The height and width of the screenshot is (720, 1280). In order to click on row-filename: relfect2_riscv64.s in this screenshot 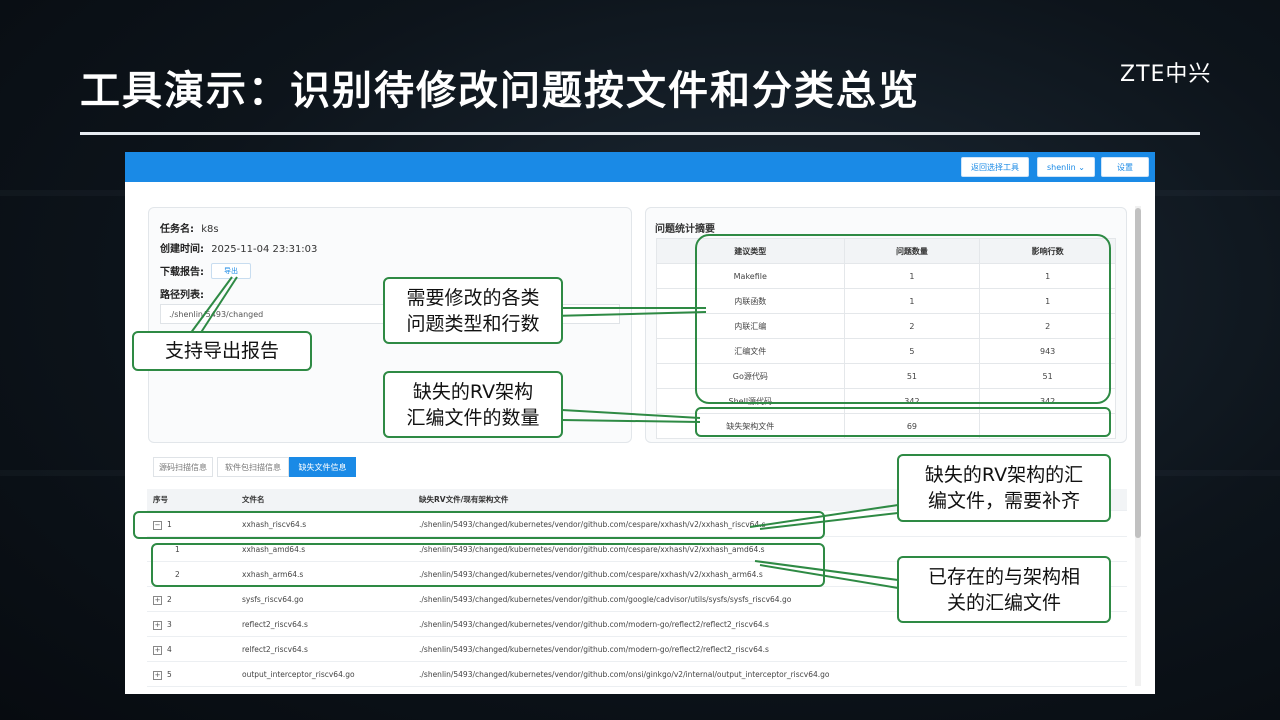, I will do `click(275, 649)`.